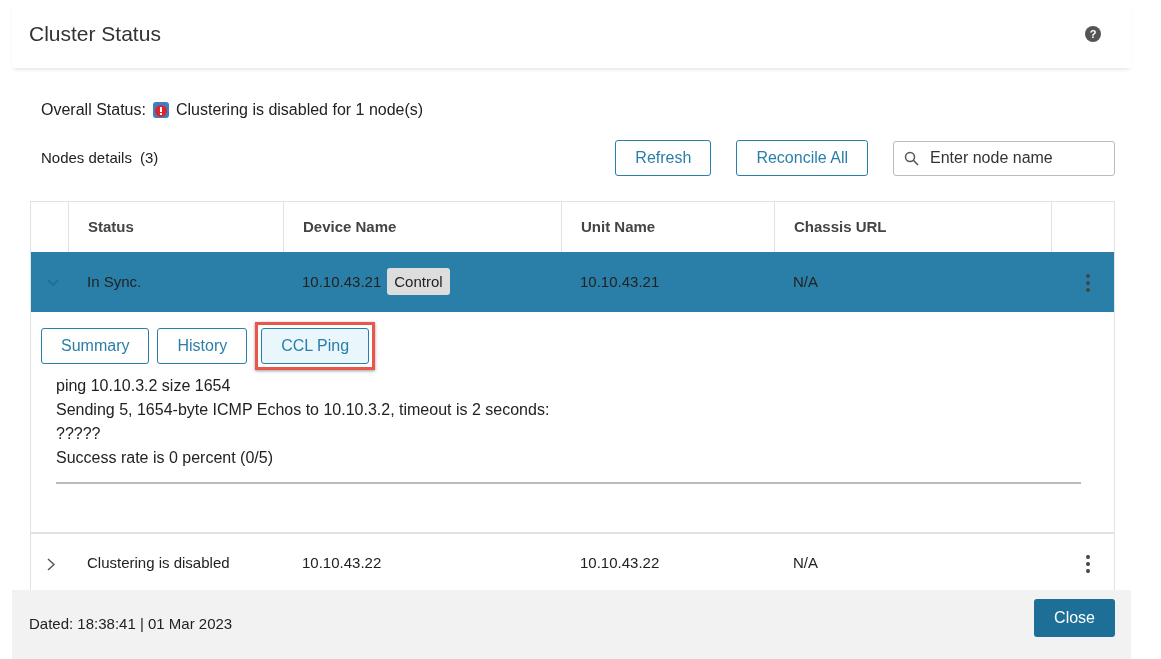  I want to click on nodes-count: (3), so click(149, 157).